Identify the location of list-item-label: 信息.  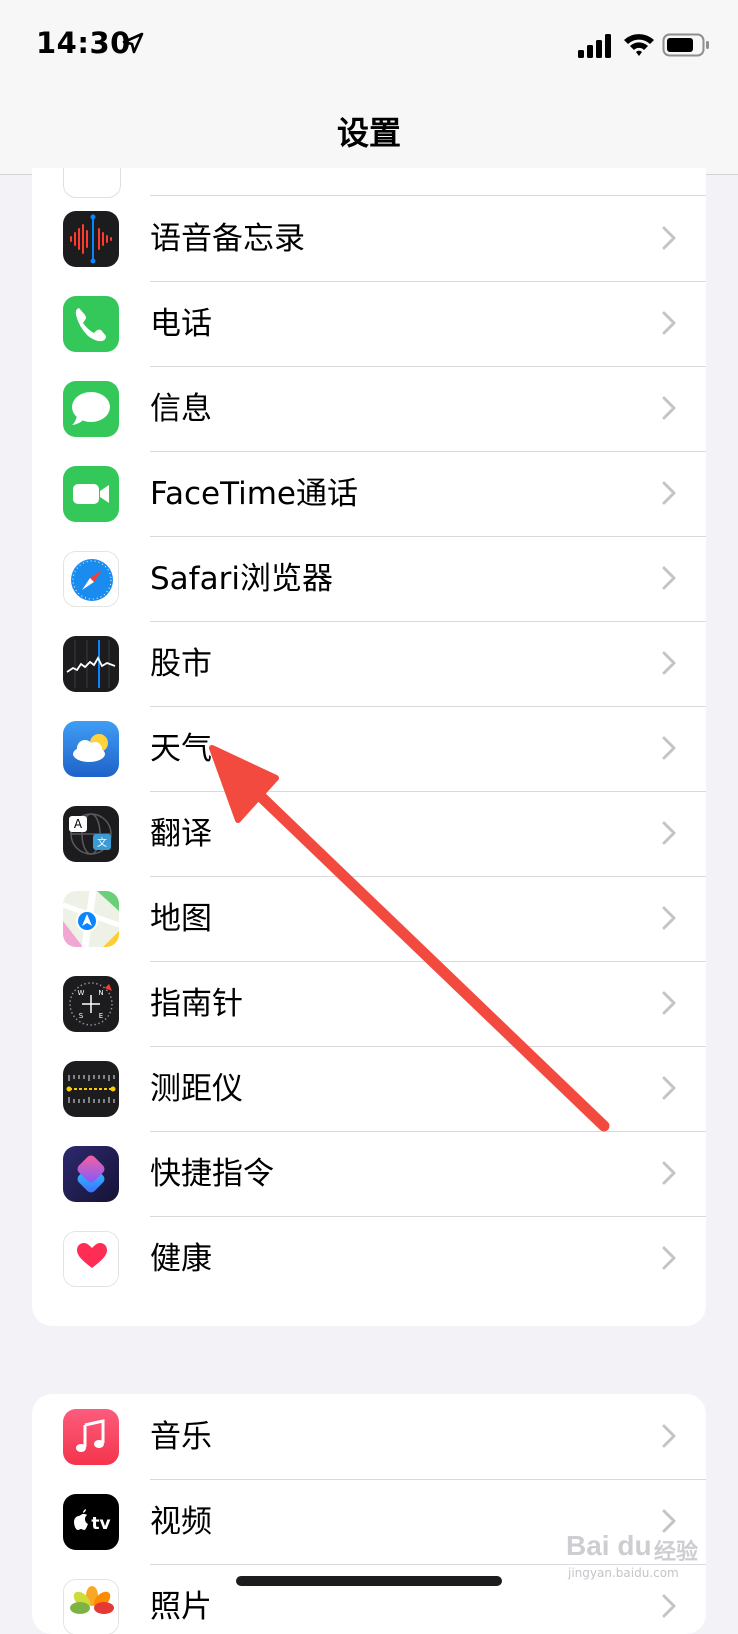
(181, 409).